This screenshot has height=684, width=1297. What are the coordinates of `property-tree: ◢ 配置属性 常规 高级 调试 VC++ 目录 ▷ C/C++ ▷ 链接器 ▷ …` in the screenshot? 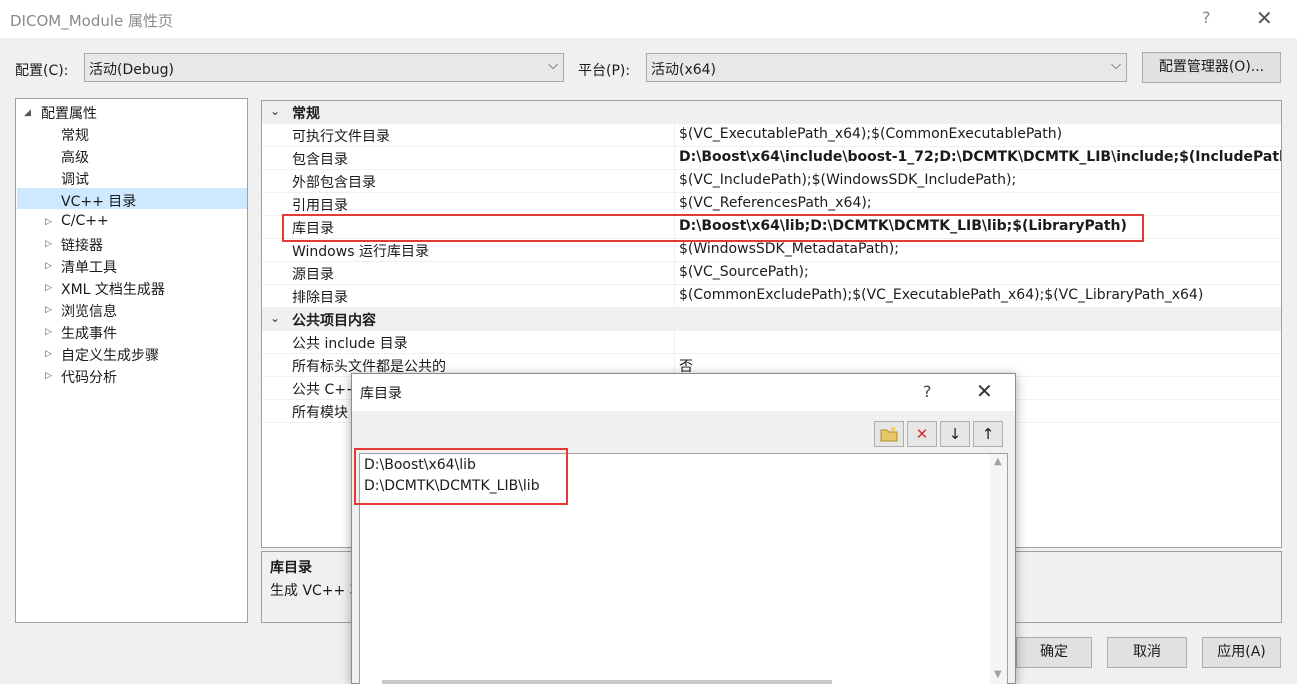 It's located at (131, 360).